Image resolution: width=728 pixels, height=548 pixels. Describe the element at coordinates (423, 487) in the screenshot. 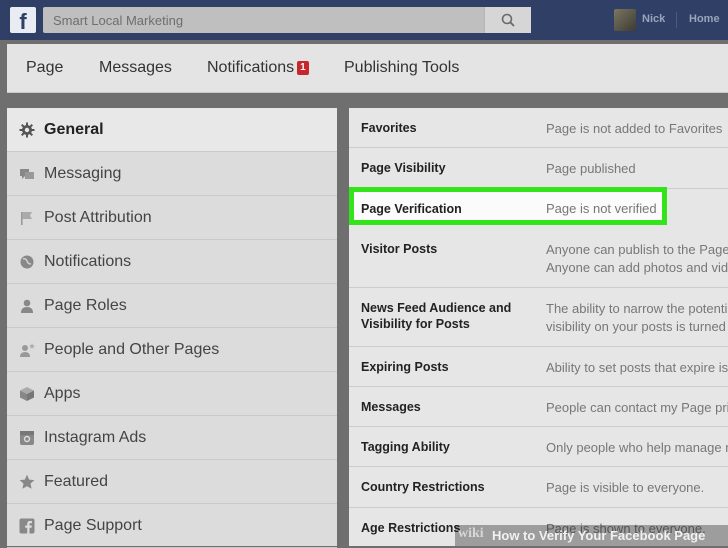

I see `setting-name: Country Restrictions` at that location.